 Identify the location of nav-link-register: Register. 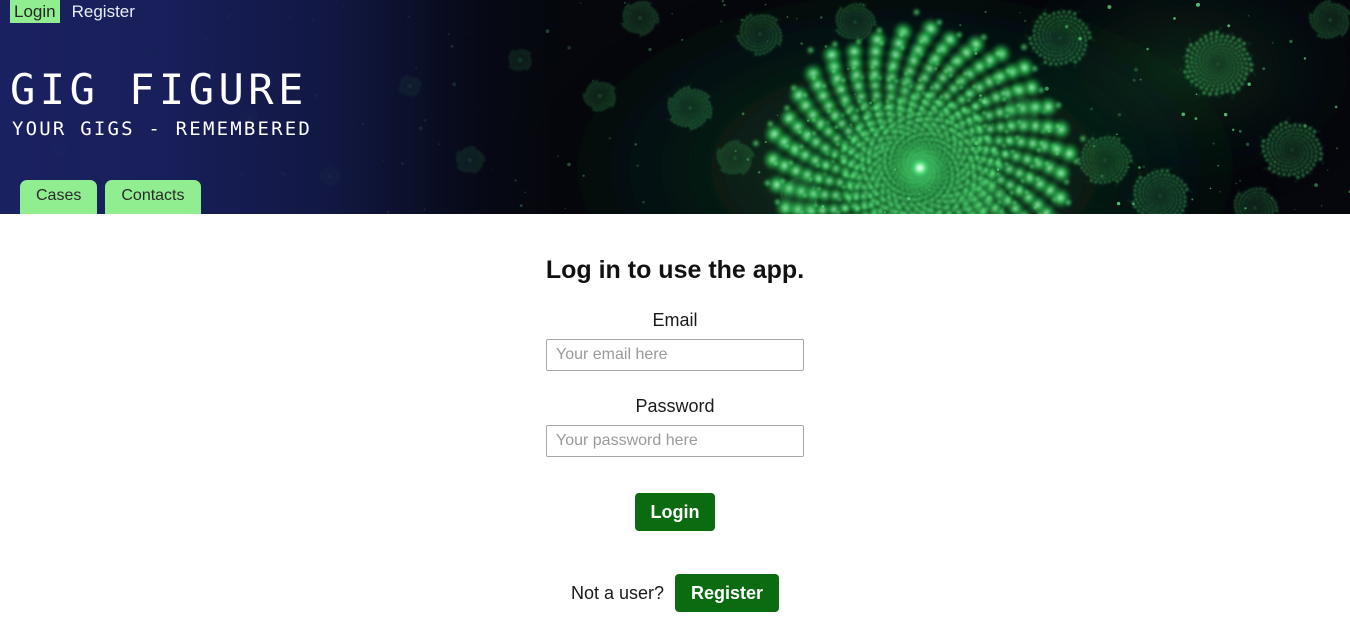
(103, 11).